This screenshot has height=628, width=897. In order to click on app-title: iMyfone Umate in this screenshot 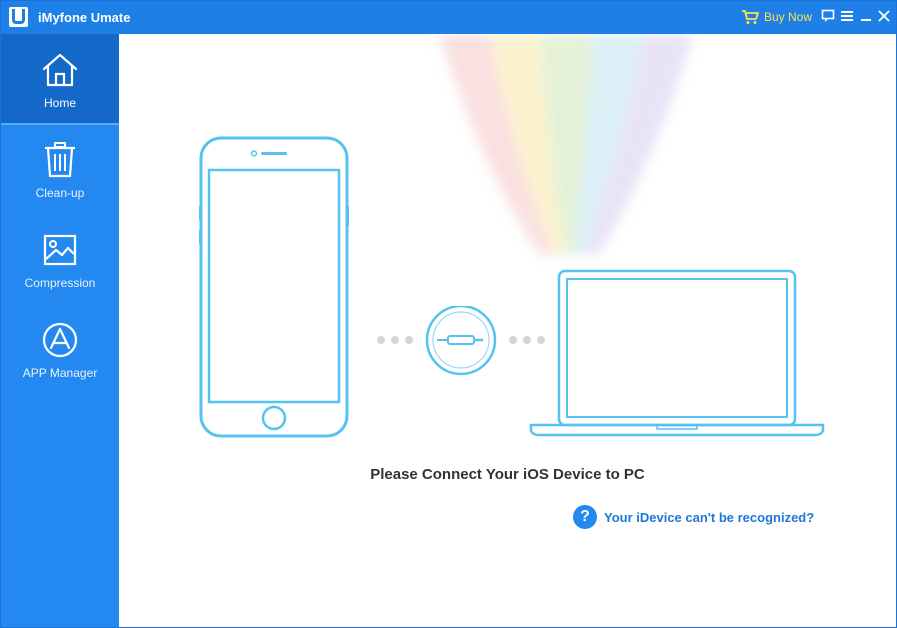, I will do `click(84, 17)`.